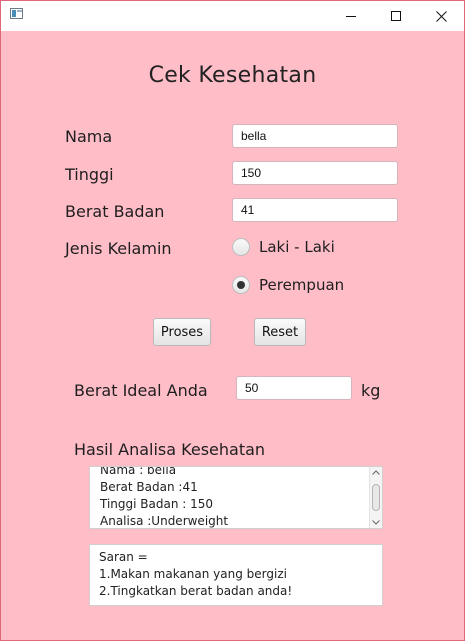  I want to click on scroll-down-icon, so click(376, 522).